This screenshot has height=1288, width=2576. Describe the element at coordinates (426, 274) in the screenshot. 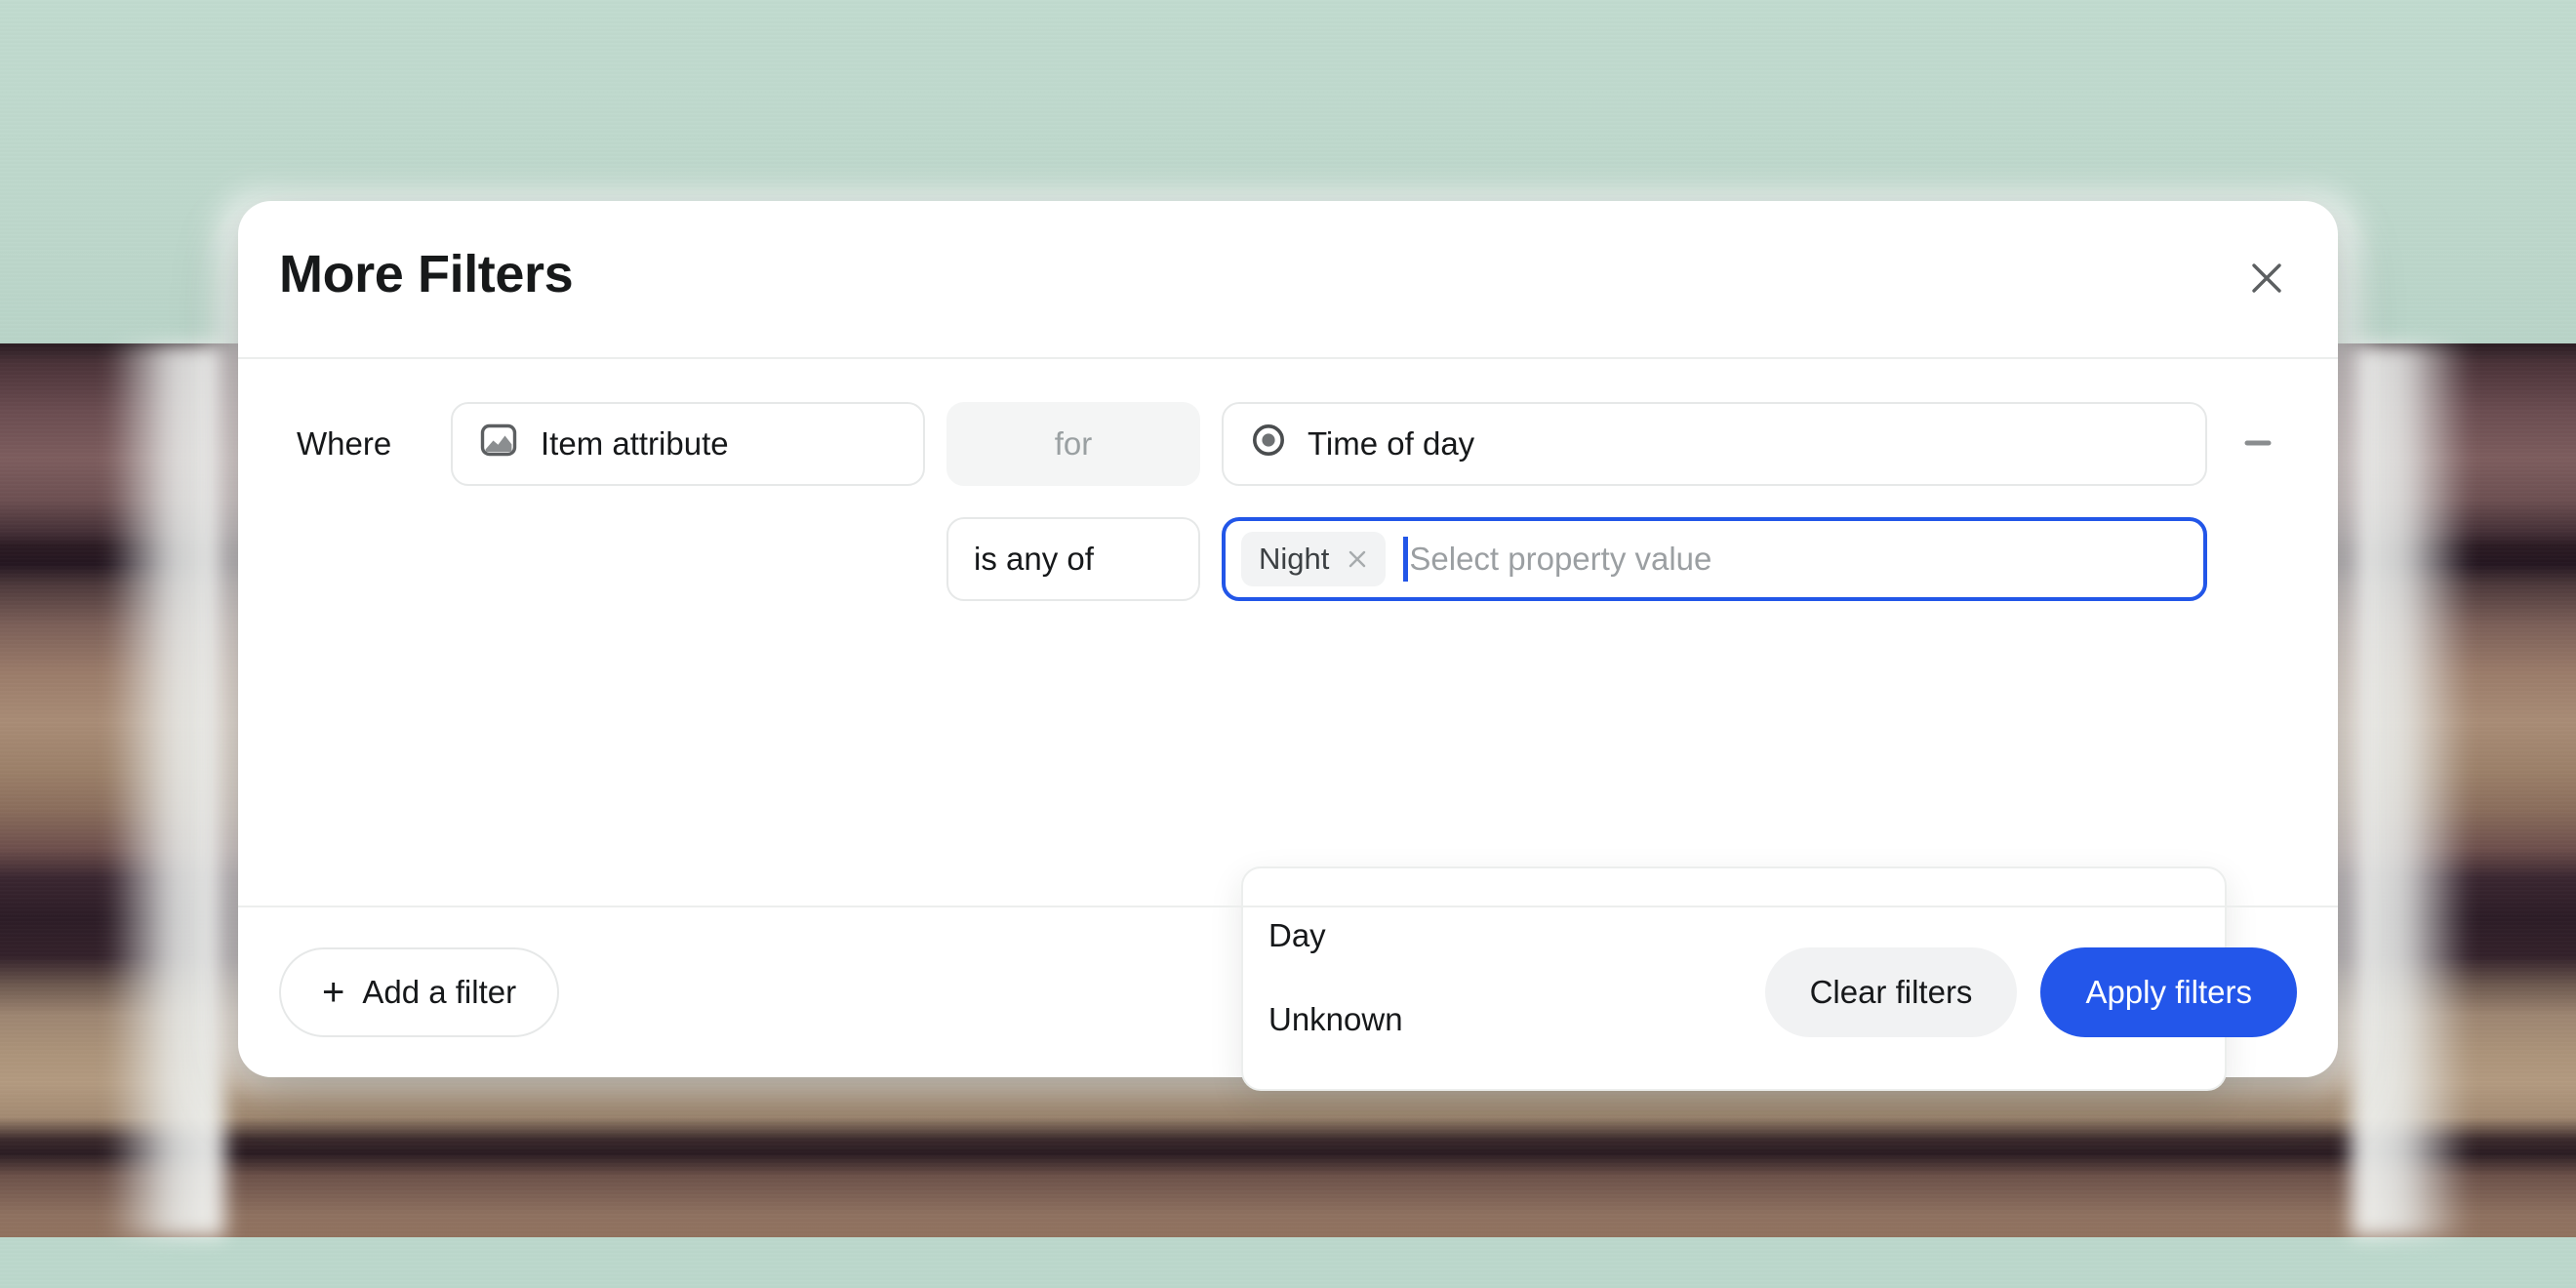

I see `page-title: More Filters` at that location.